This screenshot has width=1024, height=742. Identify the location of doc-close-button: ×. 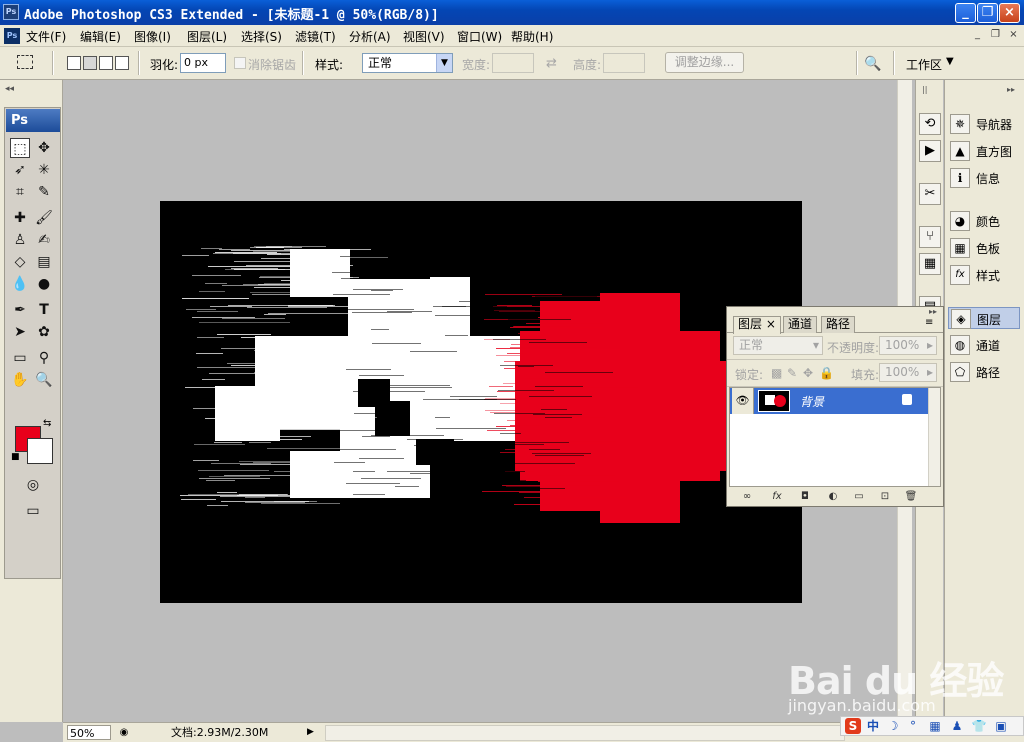
(1013, 35).